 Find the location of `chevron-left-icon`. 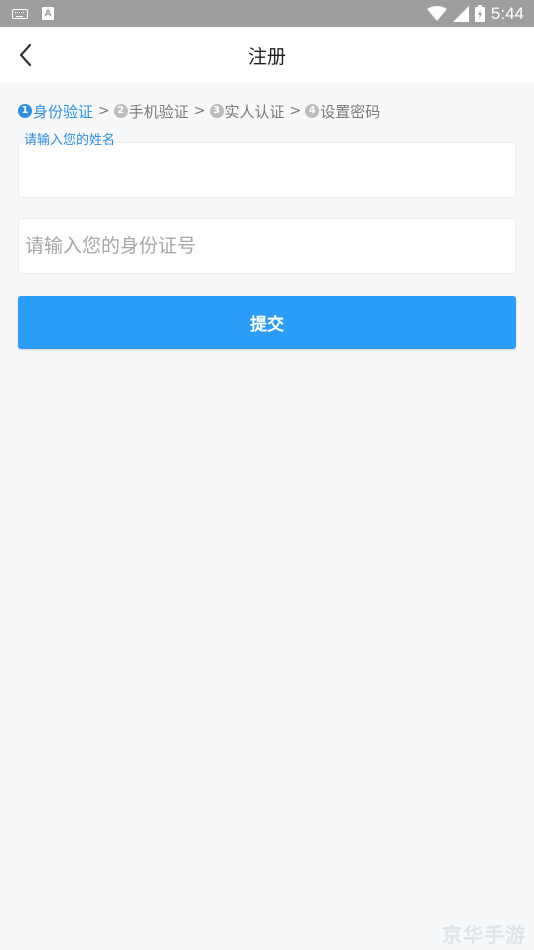

chevron-left-icon is located at coordinates (25, 55).